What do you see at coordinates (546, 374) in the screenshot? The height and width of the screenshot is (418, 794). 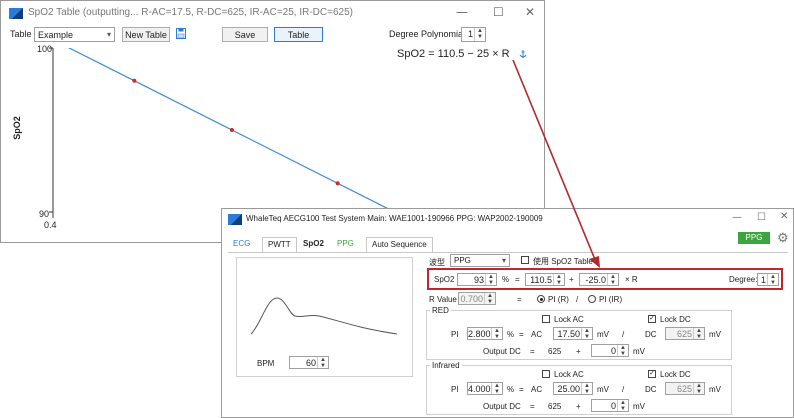 I see `ir-lock-ac-checkbox` at bounding box center [546, 374].